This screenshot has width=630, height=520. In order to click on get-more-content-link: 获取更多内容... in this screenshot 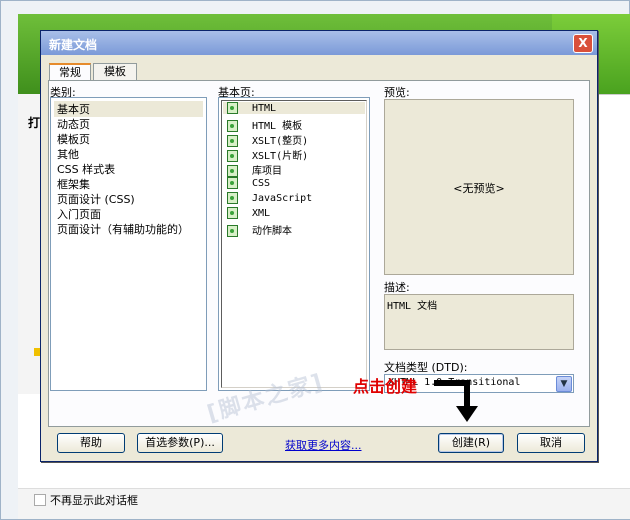, I will do `click(323, 445)`.